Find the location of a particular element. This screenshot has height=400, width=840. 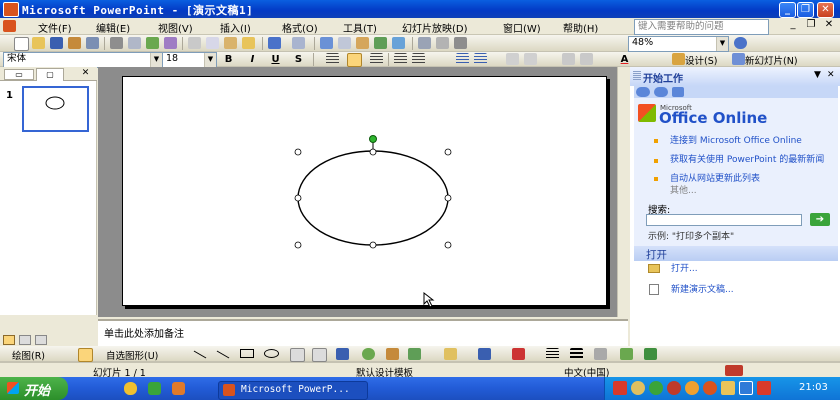

picture-icon is located at coordinates (414, 354).